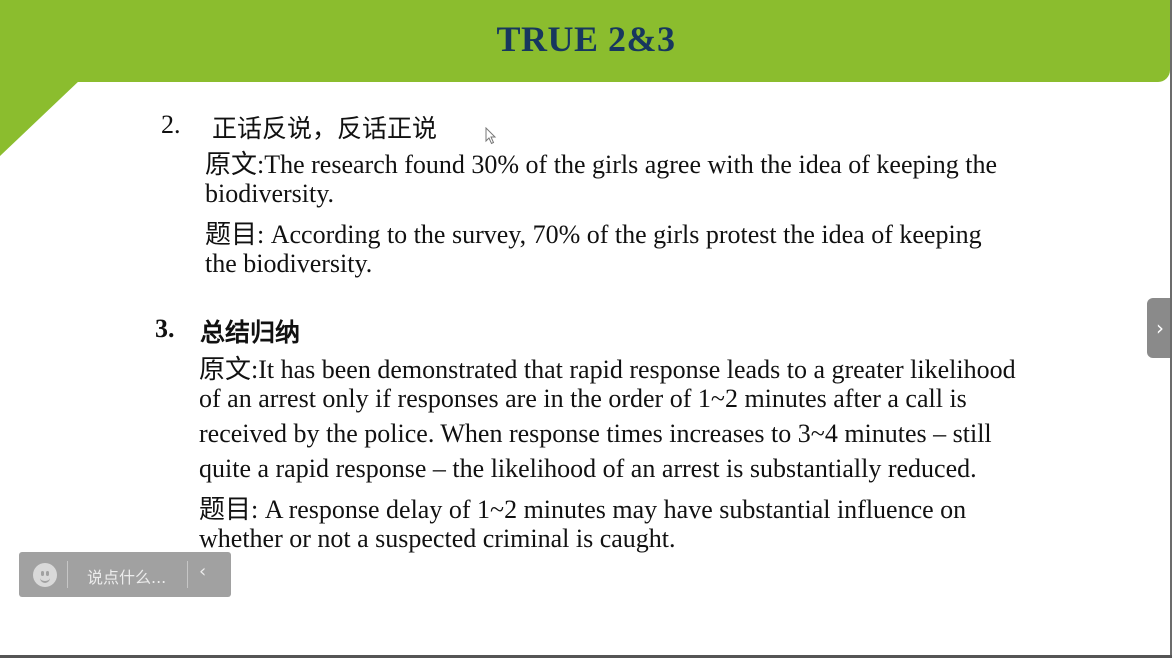 This screenshot has height=658, width=1172. What do you see at coordinates (40, 118) in the screenshot?
I see `title-bar-corner` at bounding box center [40, 118].